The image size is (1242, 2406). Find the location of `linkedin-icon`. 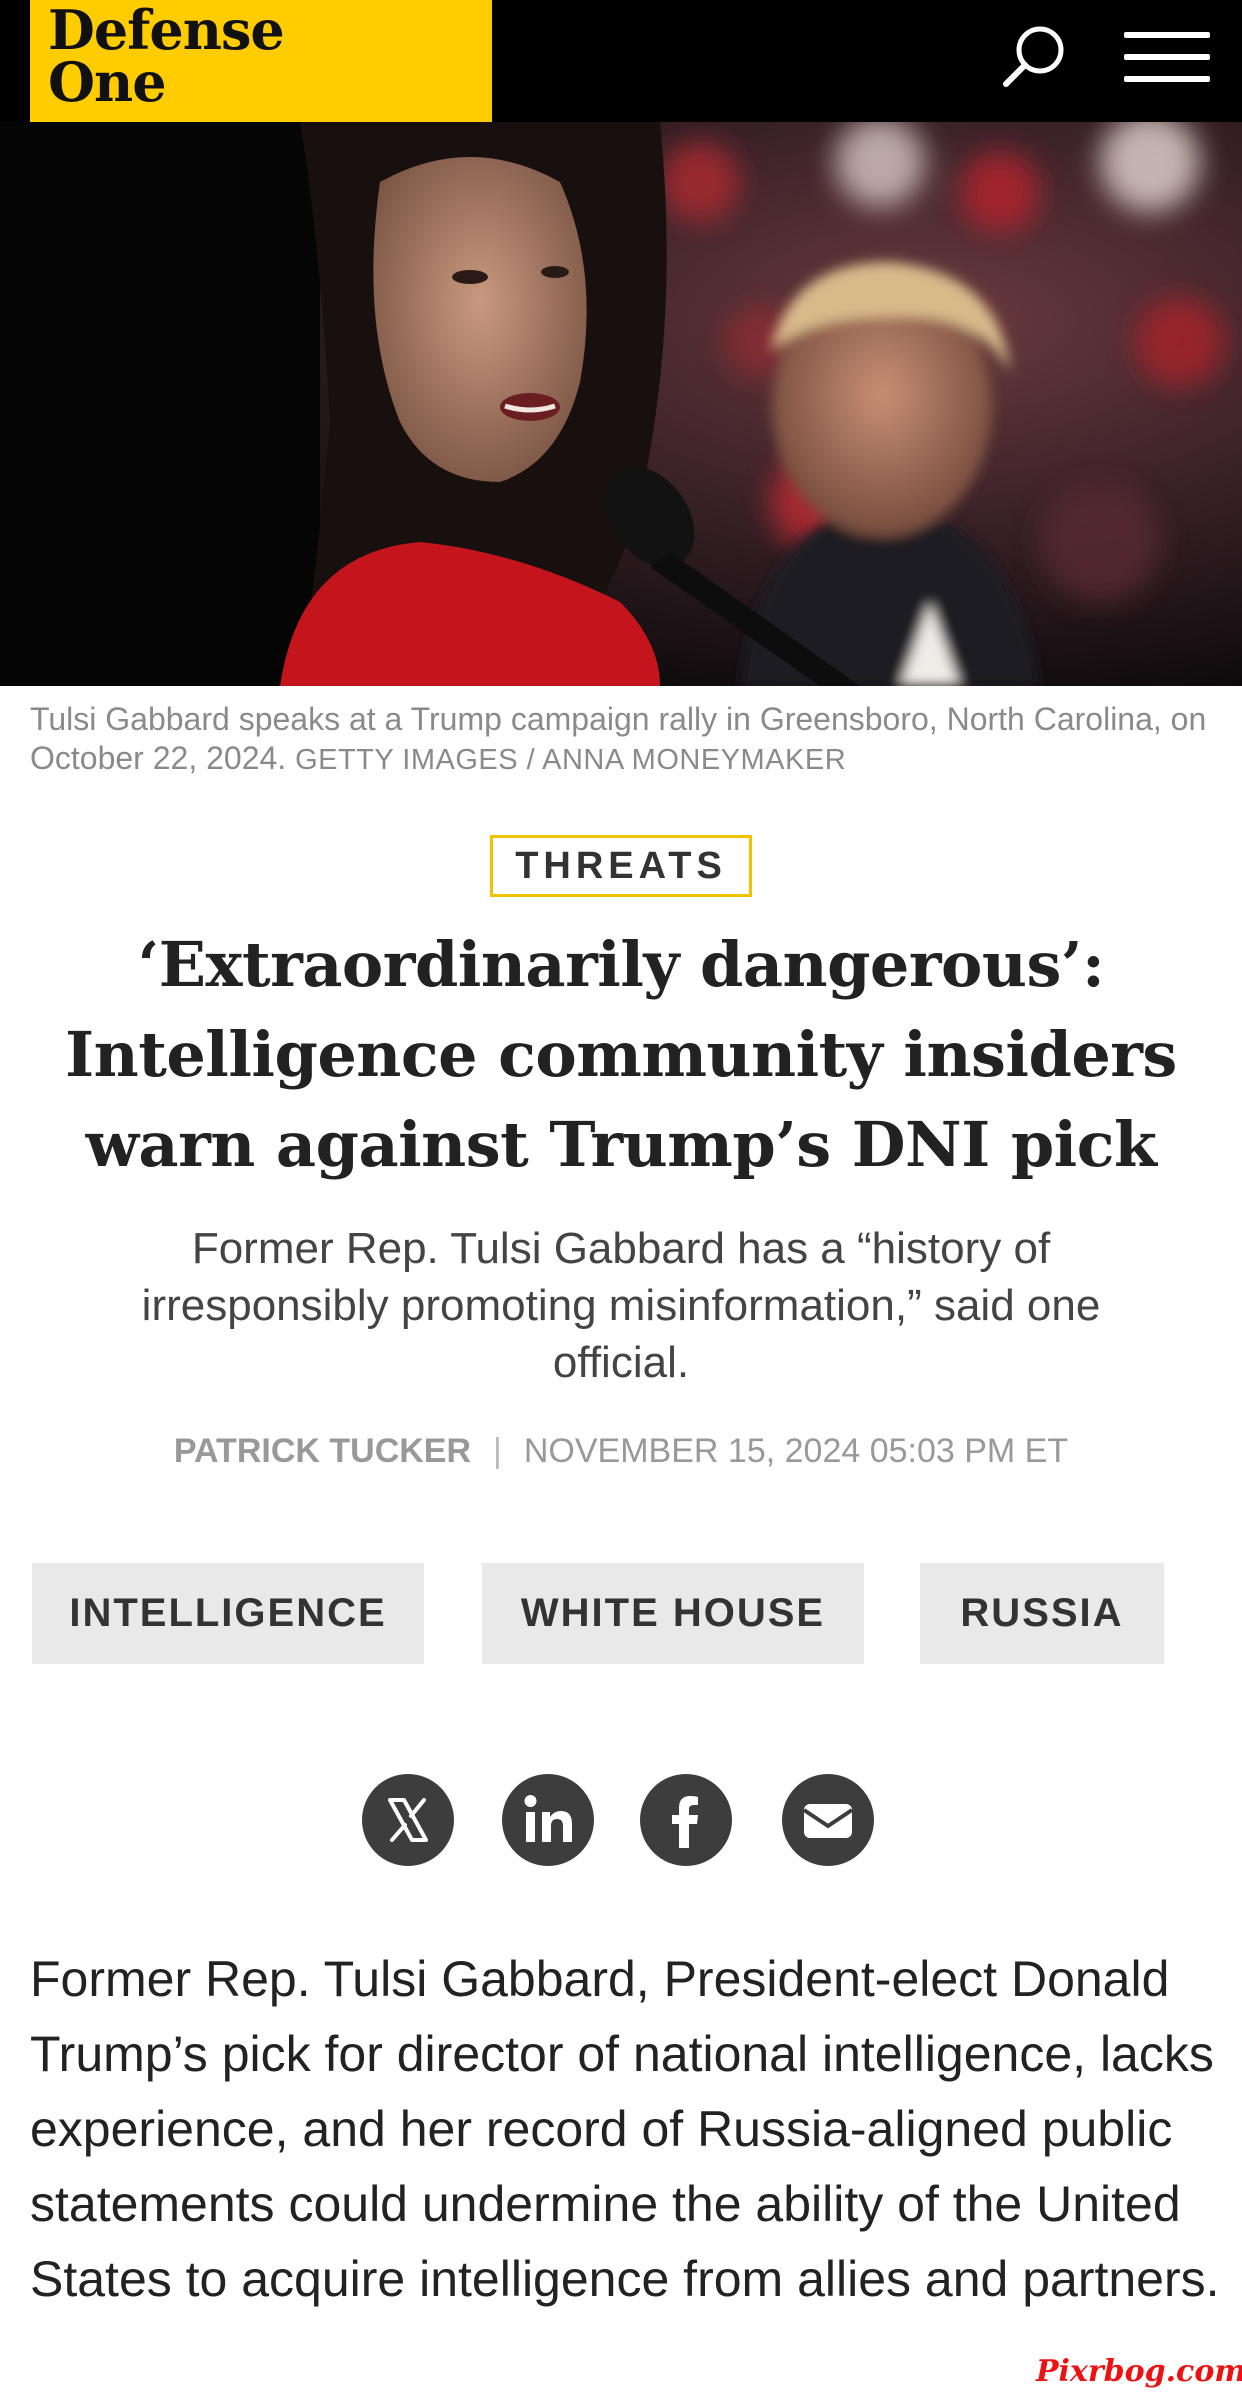

linkedin-icon is located at coordinates (548, 1818).